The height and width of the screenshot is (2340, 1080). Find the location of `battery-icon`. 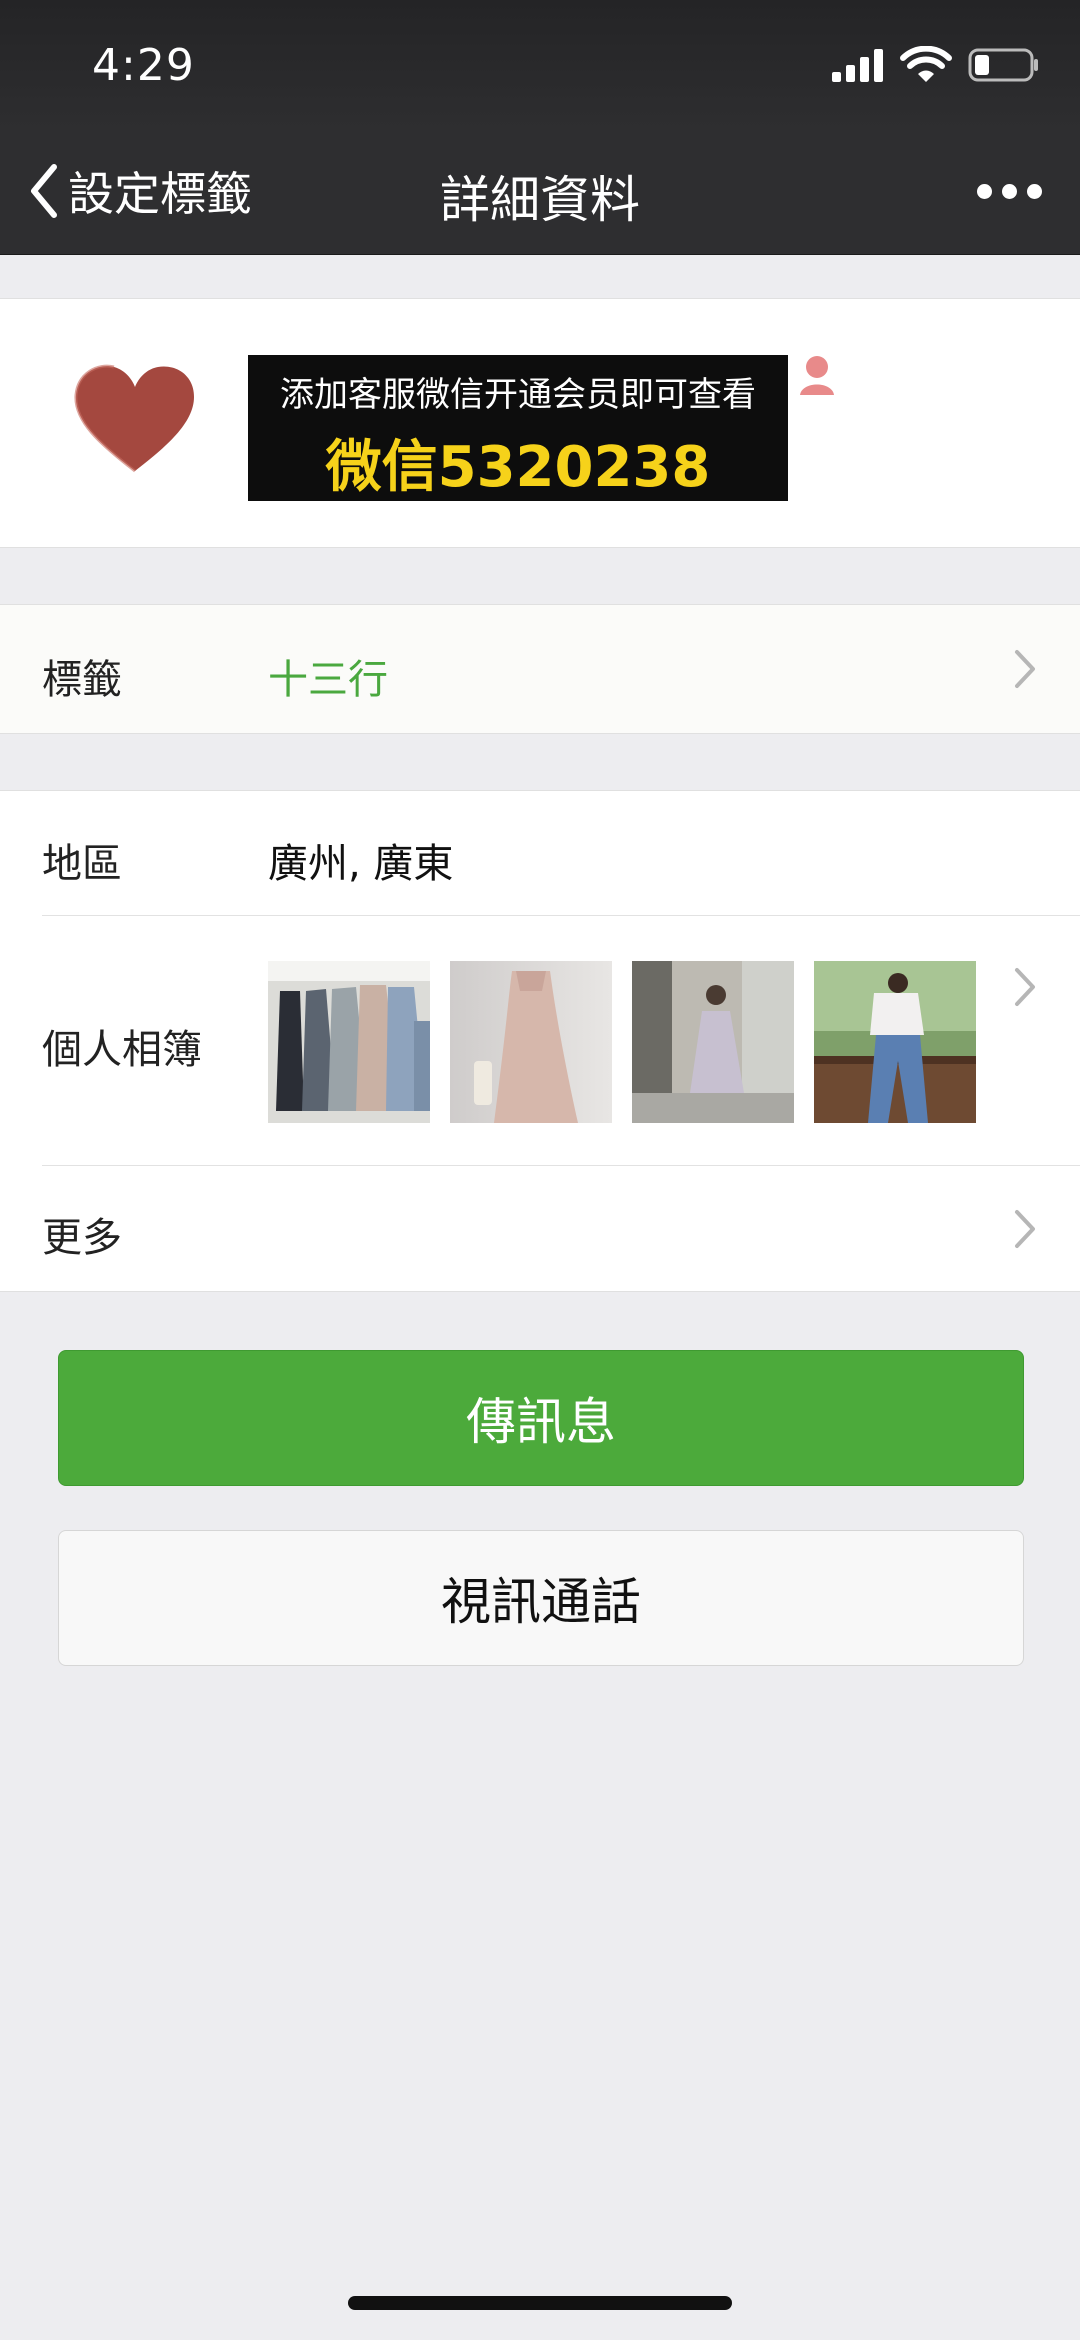

battery-icon is located at coordinates (1003, 65).